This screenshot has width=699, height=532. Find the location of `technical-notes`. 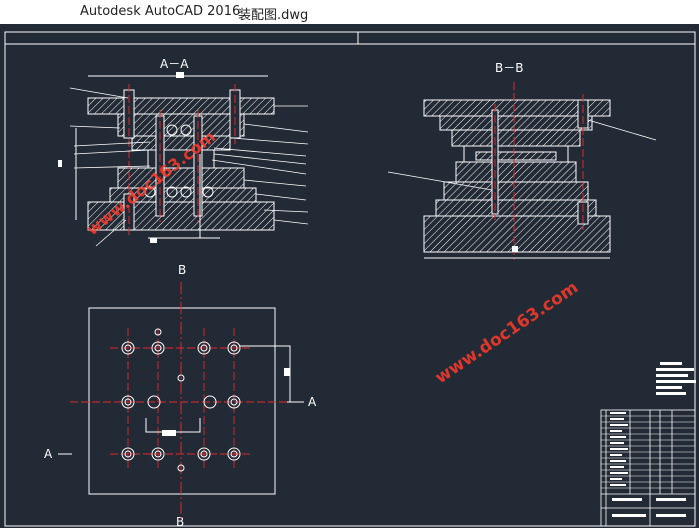

technical-notes is located at coordinates (676, 378).